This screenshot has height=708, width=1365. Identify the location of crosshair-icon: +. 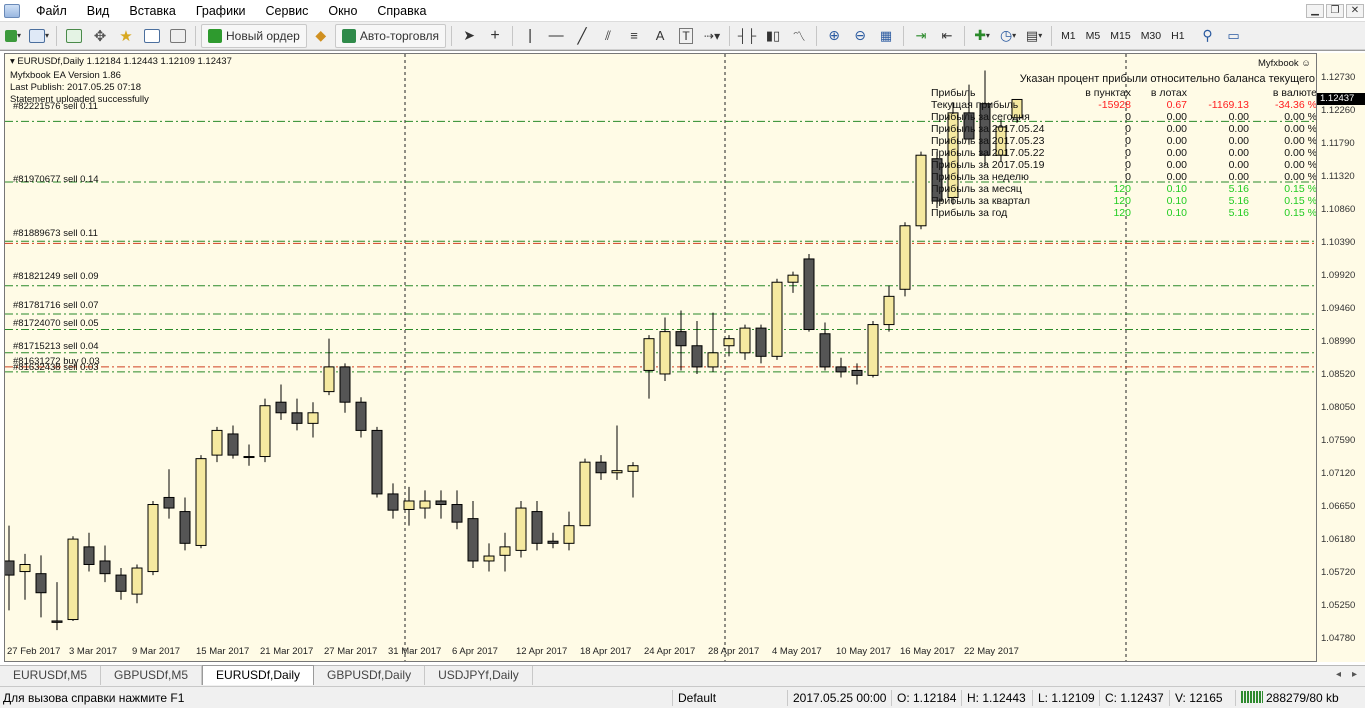
(495, 36).